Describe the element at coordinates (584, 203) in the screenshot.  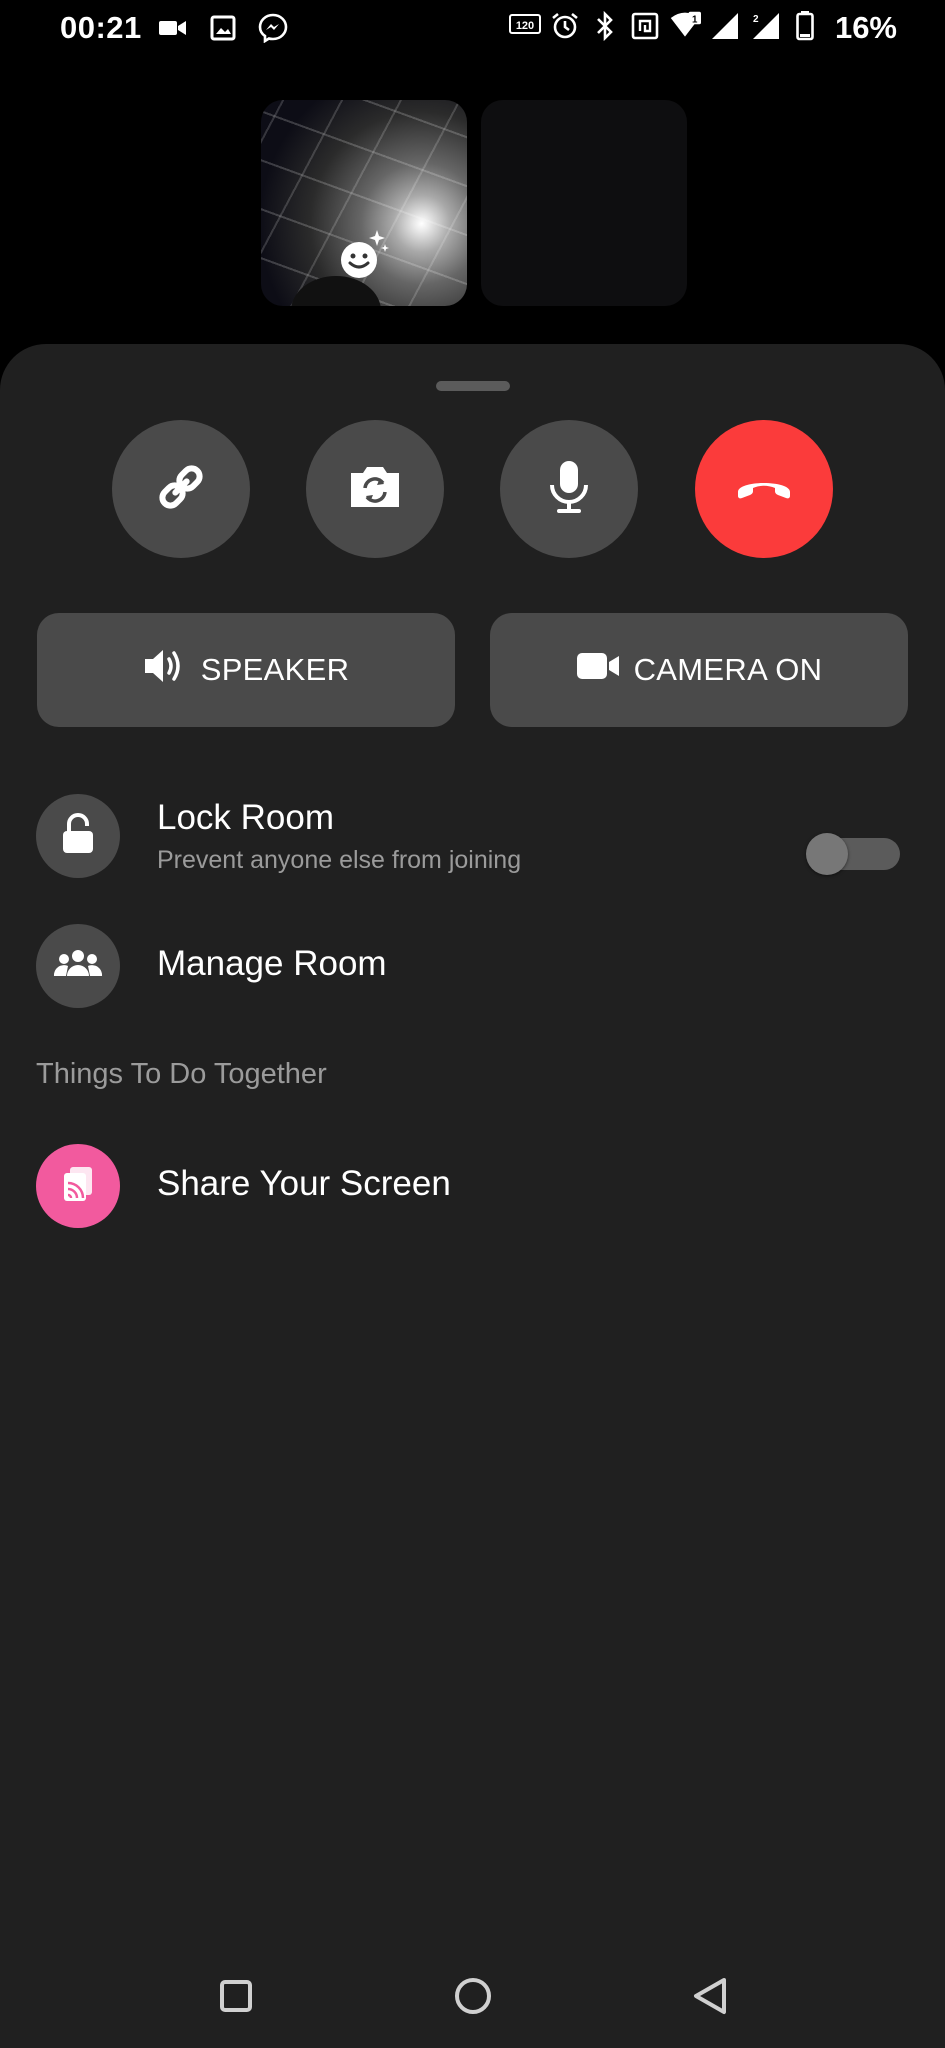
I see `remote-video-tile` at that location.